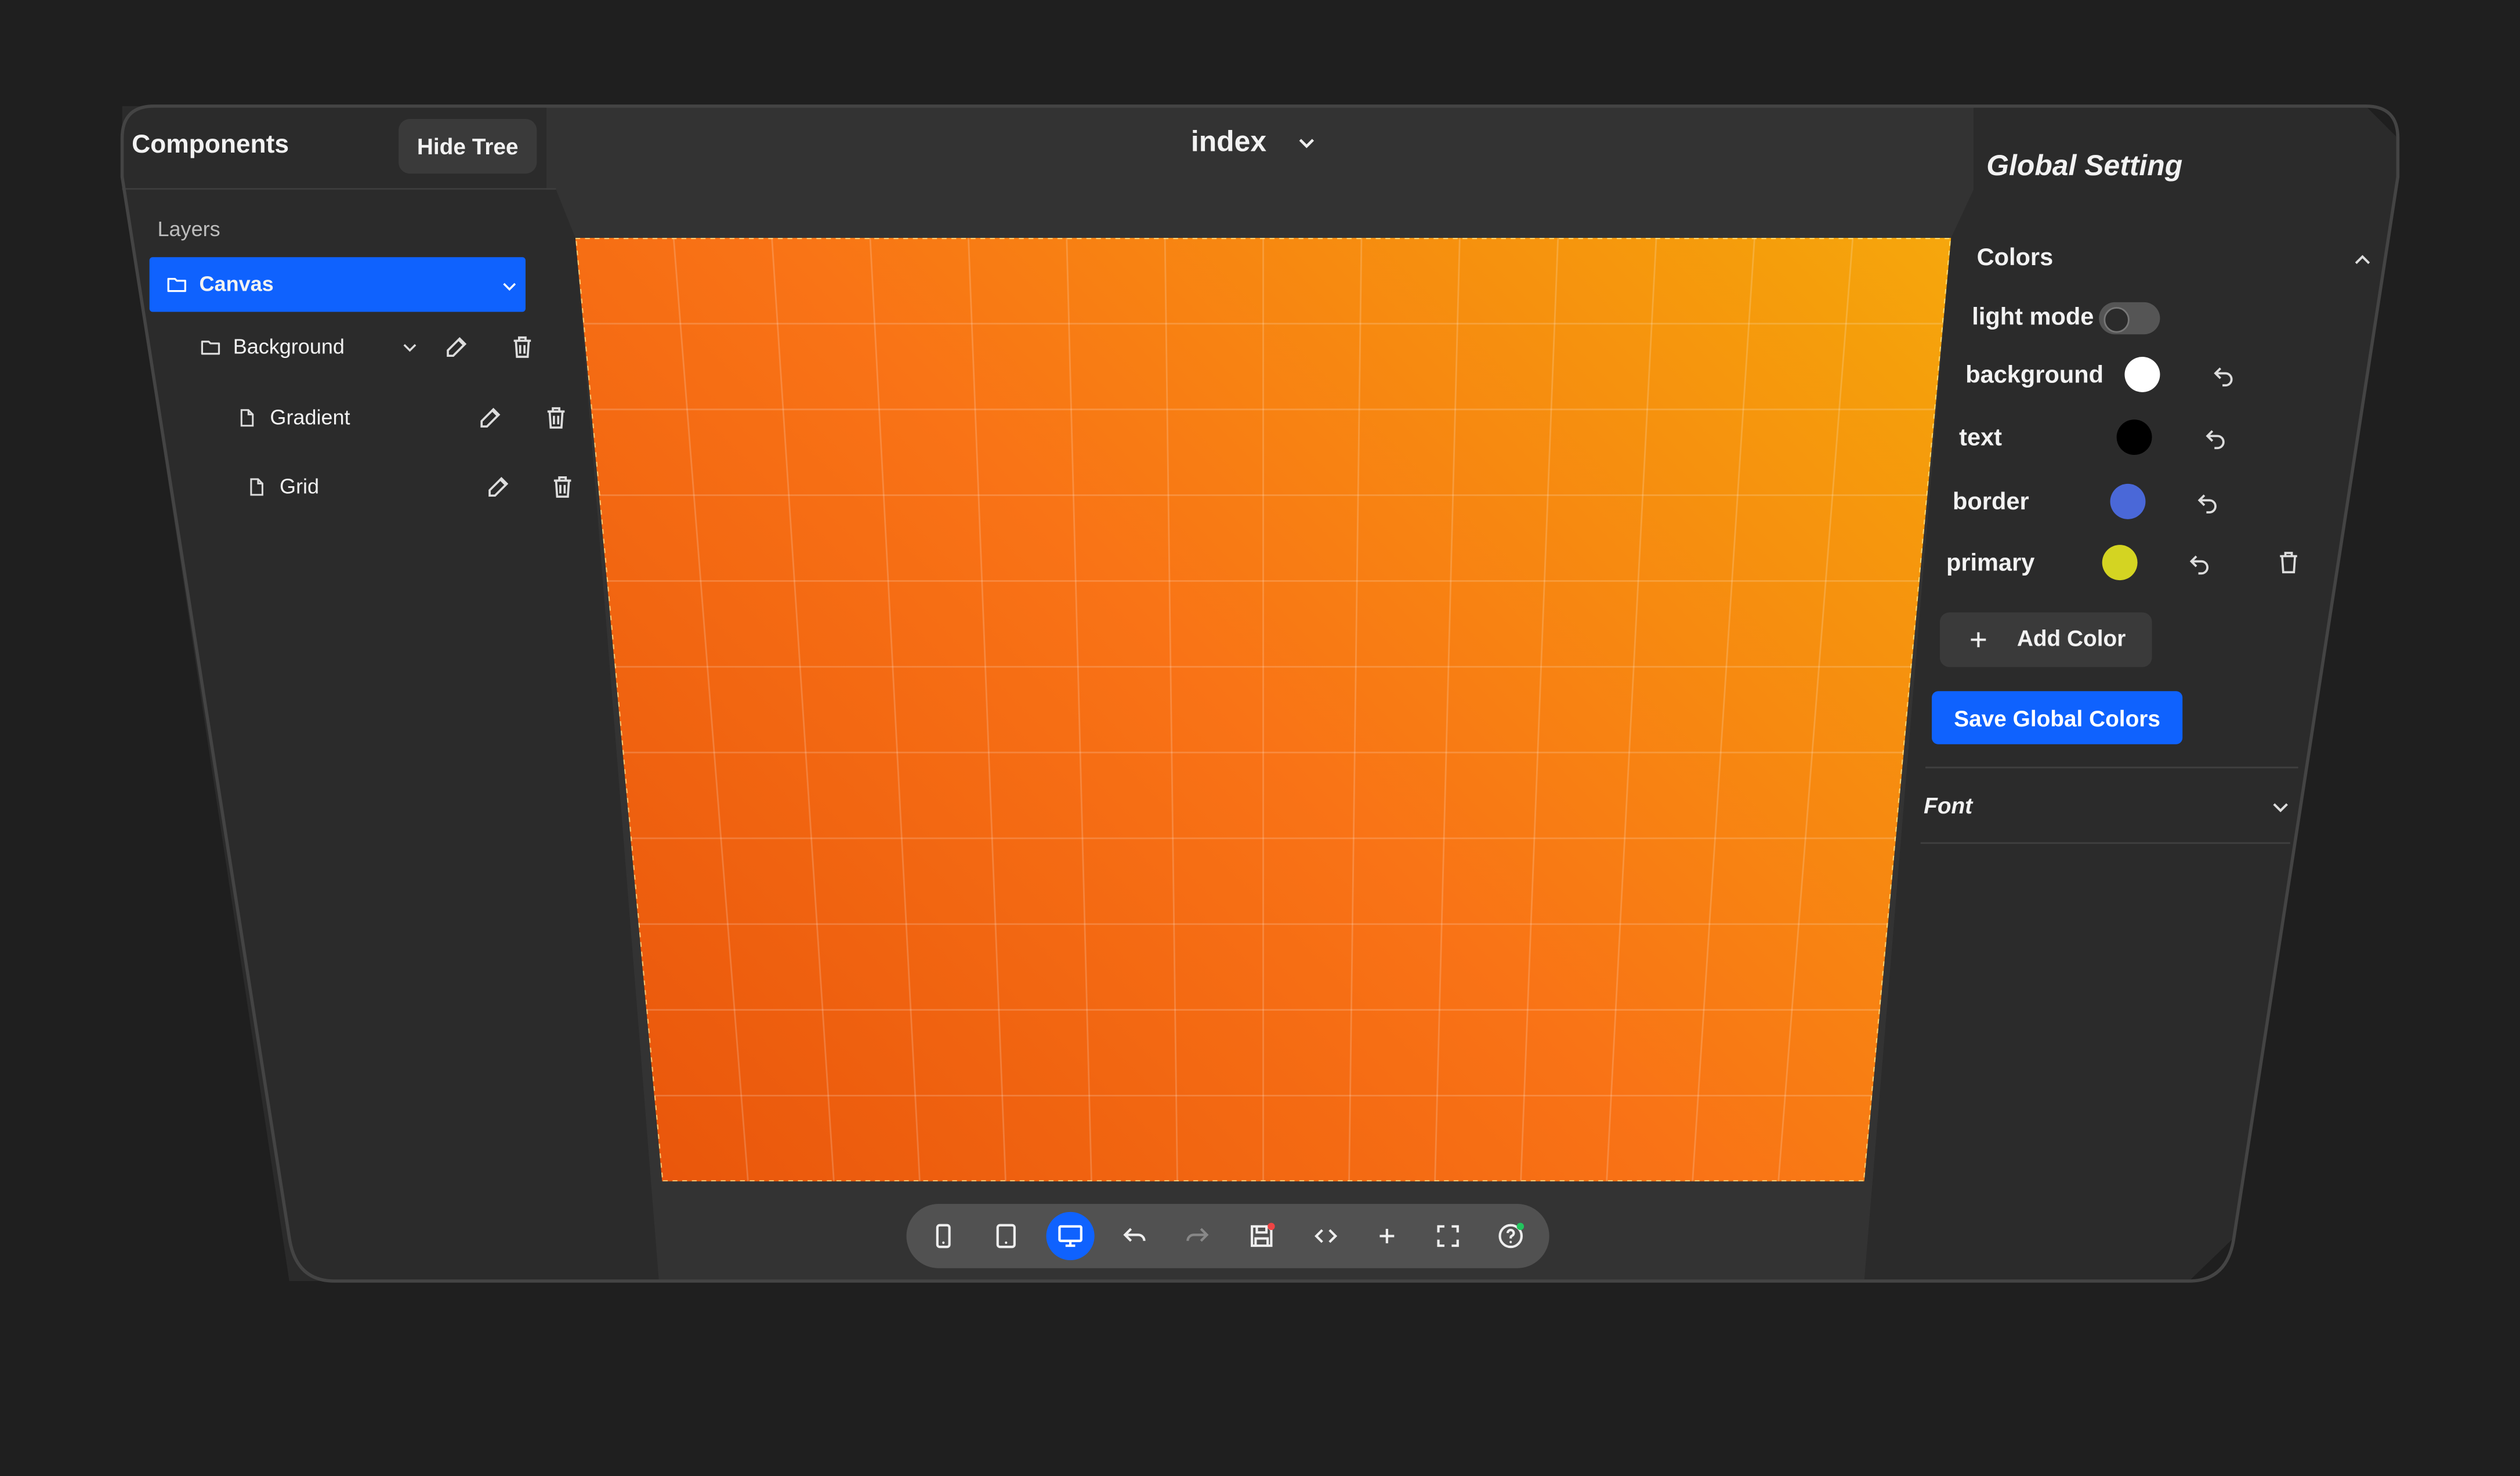  What do you see at coordinates (2057, 718) in the screenshot?
I see `save-global-colors-button: Save Global Colors` at bounding box center [2057, 718].